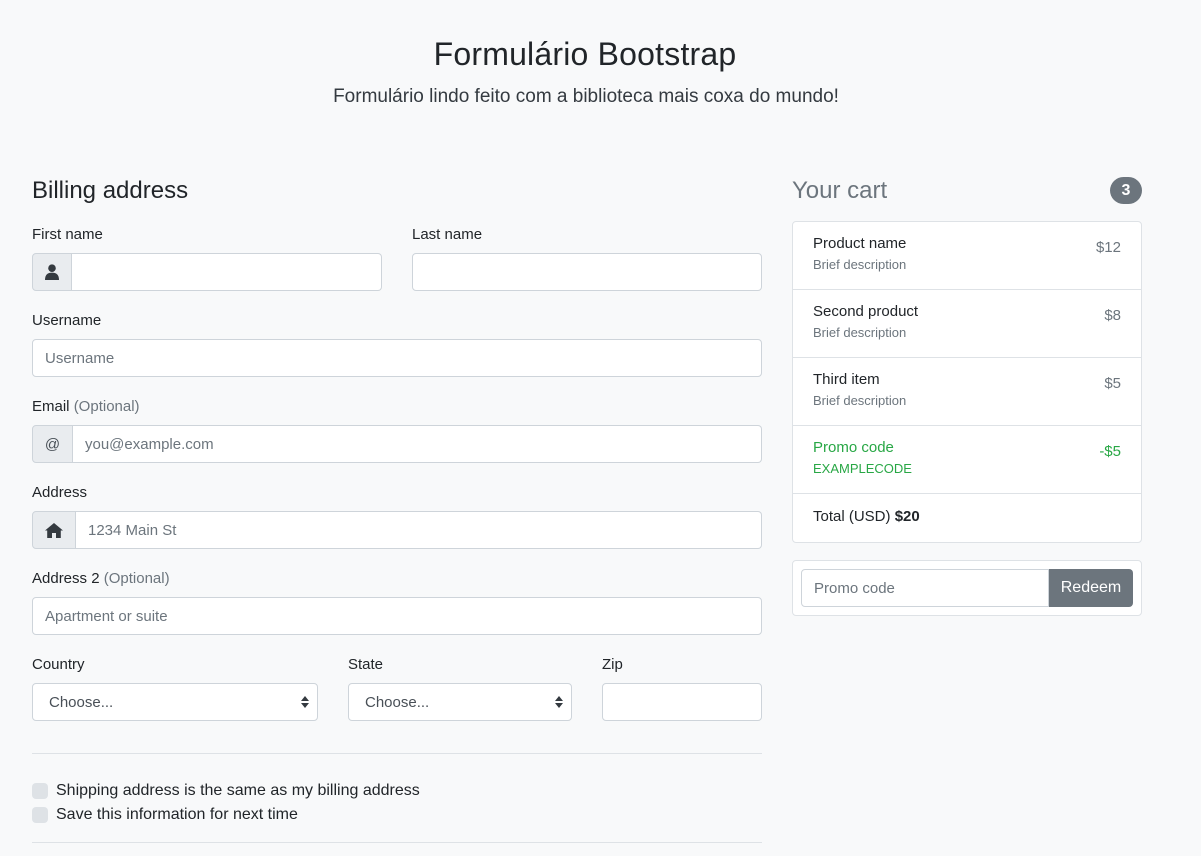 The image size is (1201, 856). Describe the element at coordinates (682, 702) in the screenshot. I see `zip-input` at that location.